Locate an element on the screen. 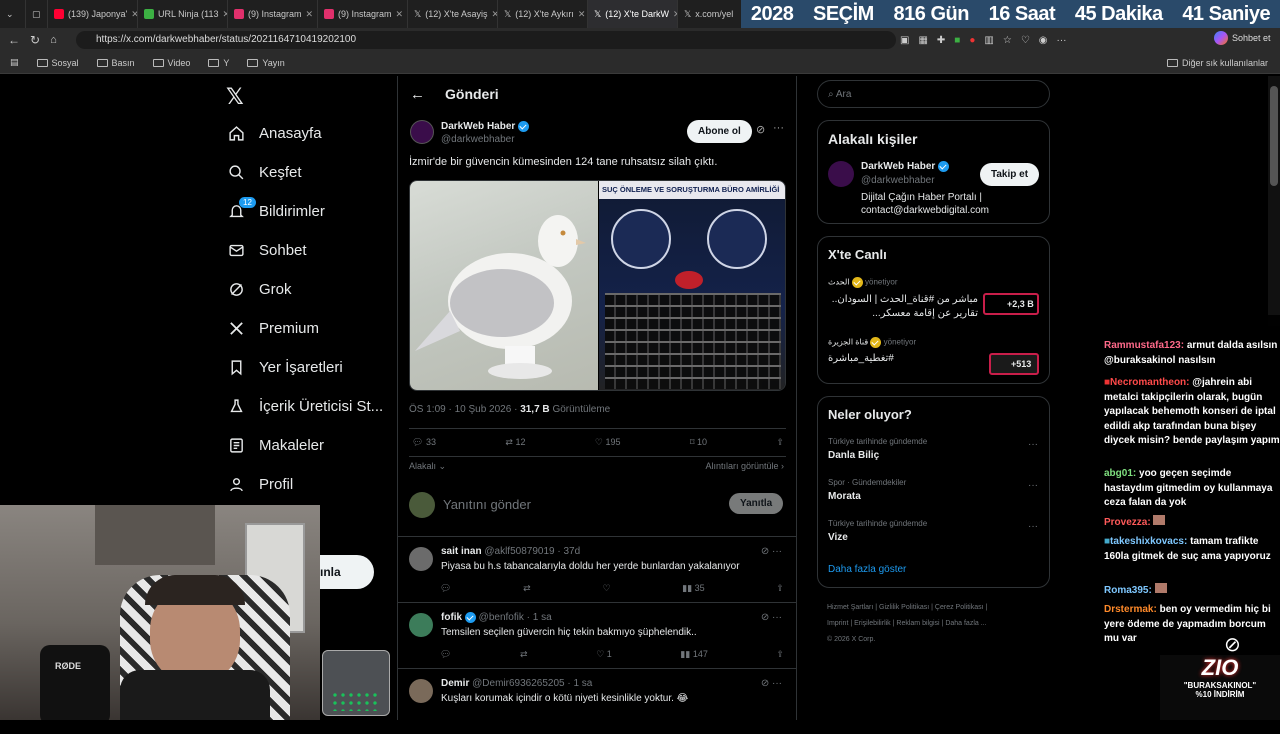 This screenshot has width=1280, height=734. live-listeners: +513 is located at coordinates (1014, 364).